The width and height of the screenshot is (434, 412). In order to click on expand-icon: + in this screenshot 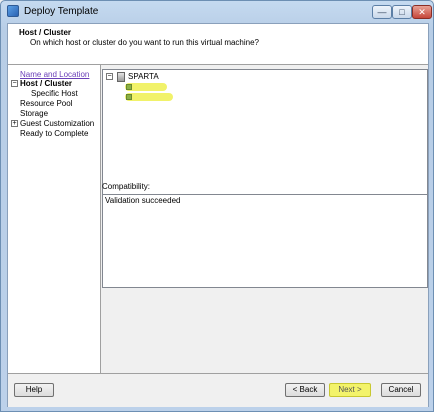, I will do `click(14, 123)`.